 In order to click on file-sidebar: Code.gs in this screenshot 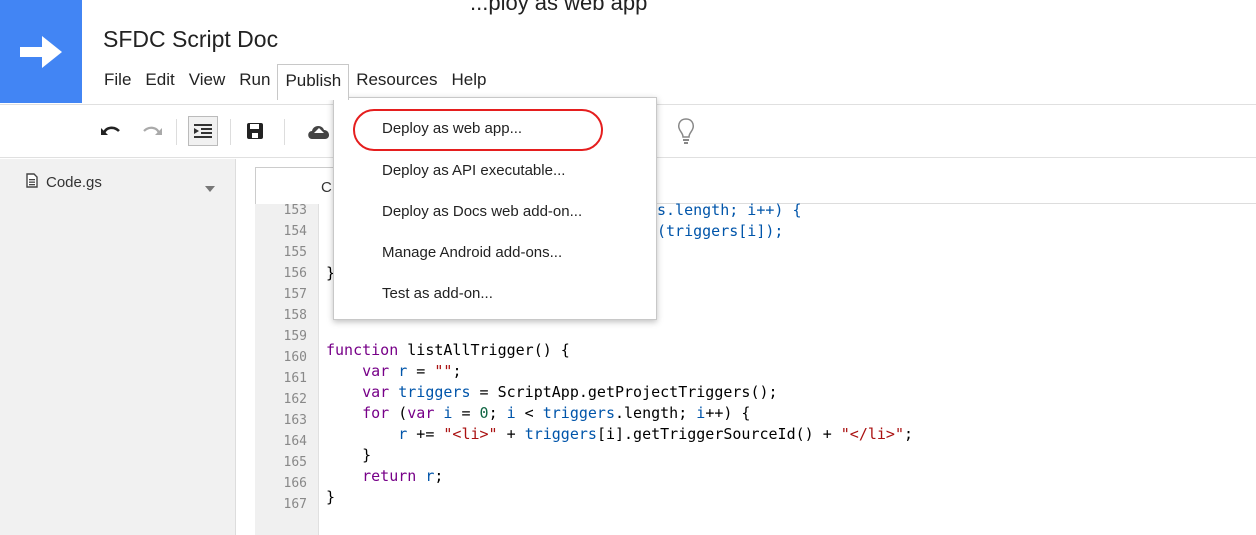, I will do `click(118, 347)`.